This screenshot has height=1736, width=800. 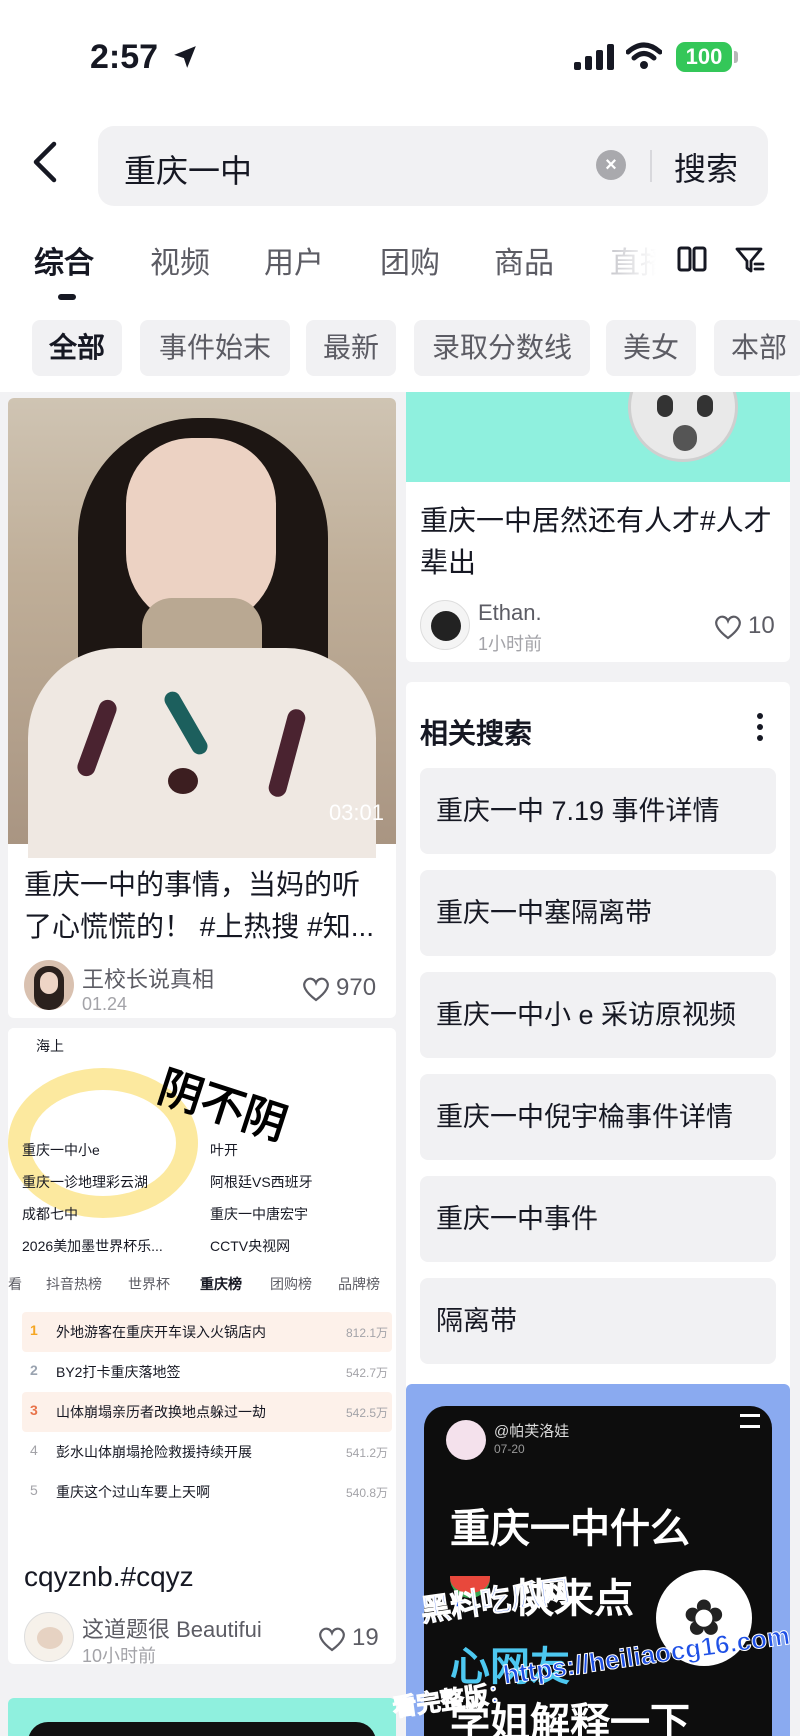 What do you see at coordinates (149, 1284) in the screenshot?
I see `hot-tab: 世界杯` at bounding box center [149, 1284].